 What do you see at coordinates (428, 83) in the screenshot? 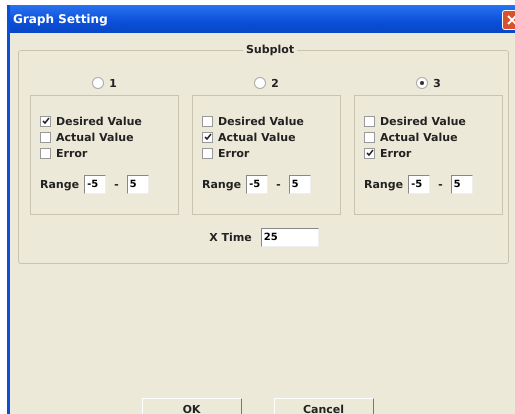
I see `subplot-radio: 3` at bounding box center [428, 83].